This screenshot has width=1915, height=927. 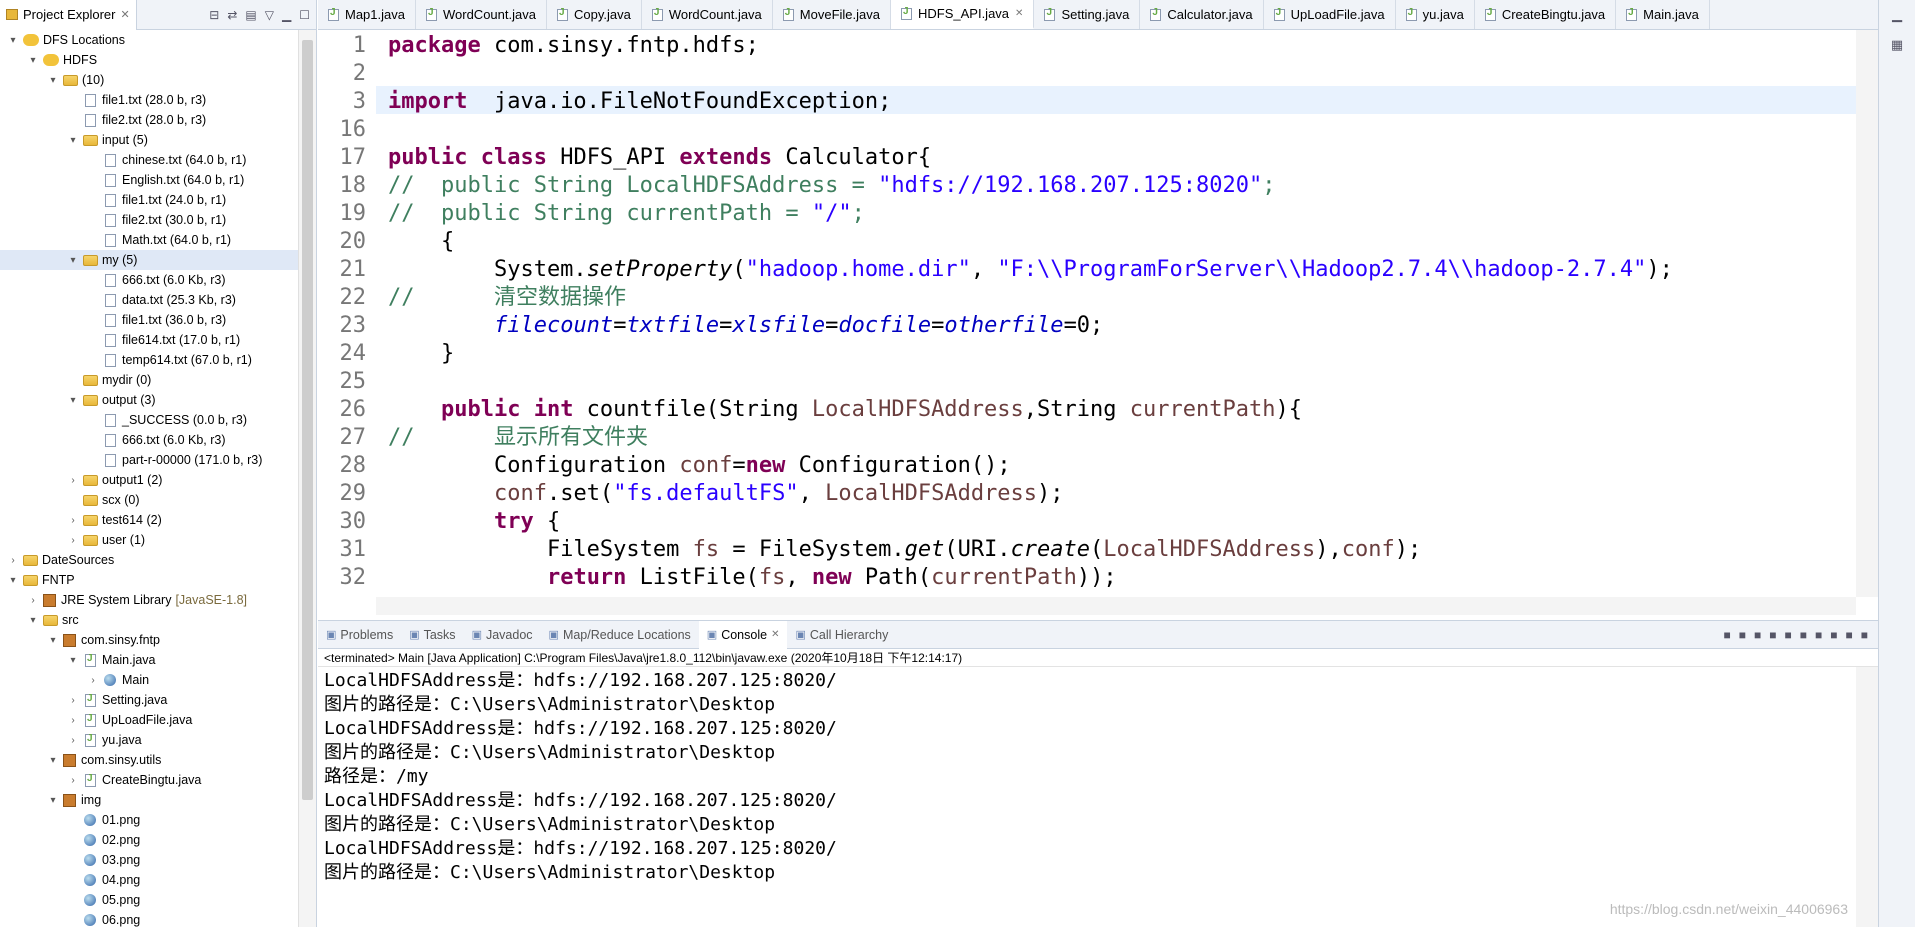 What do you see at coordinates (214, 15) in the screenshot?
I see `collapse-all-icon: ⊟` at bounding box center [214, 15].